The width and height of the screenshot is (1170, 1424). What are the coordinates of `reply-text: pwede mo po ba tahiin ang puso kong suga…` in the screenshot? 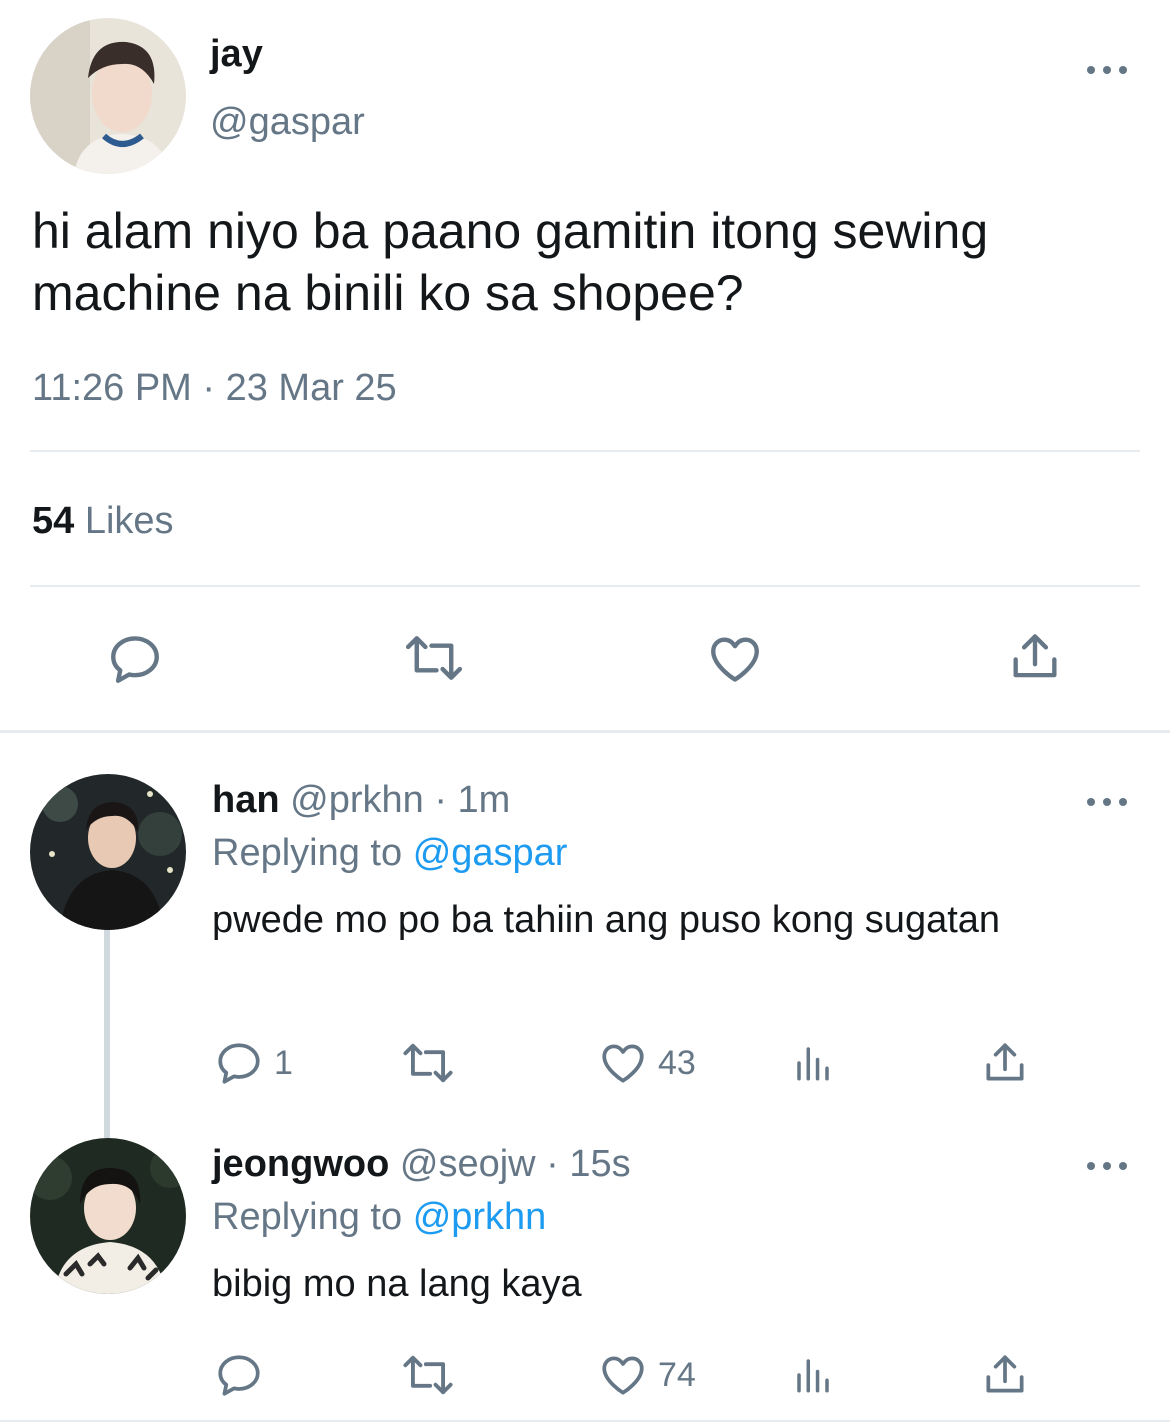 It's located at (606, 920).